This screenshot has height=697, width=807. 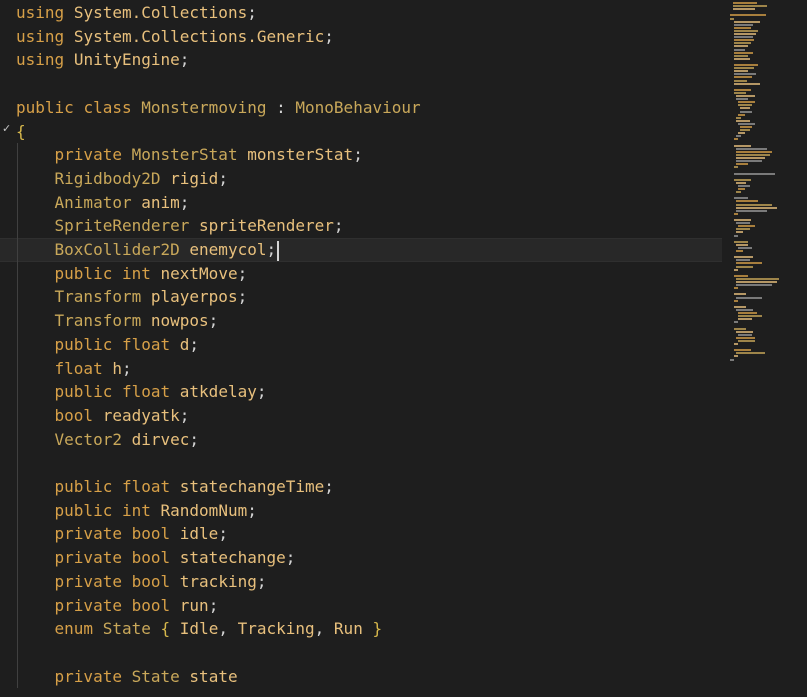 I want to click on code-line: public int nextMove;, so click(x=132, y=274).